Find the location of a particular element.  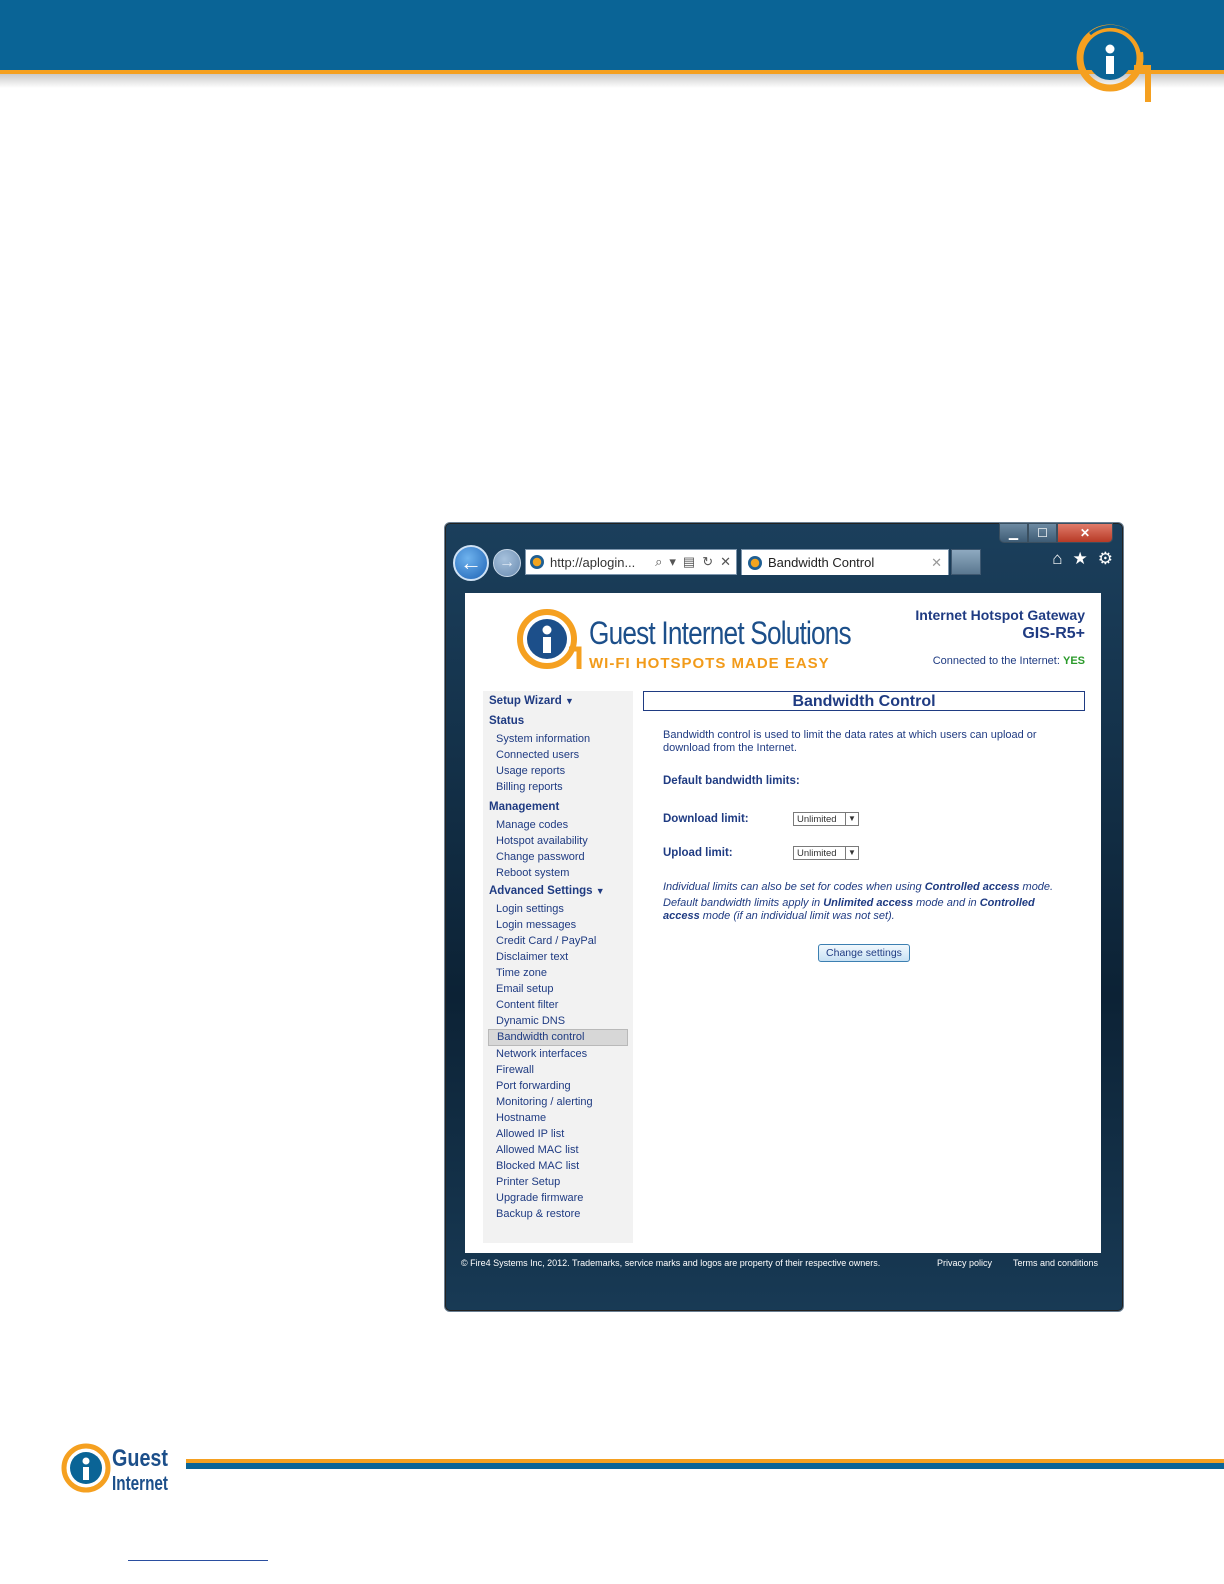

close-icon: ✕ is located at coordinates (1085, 533).